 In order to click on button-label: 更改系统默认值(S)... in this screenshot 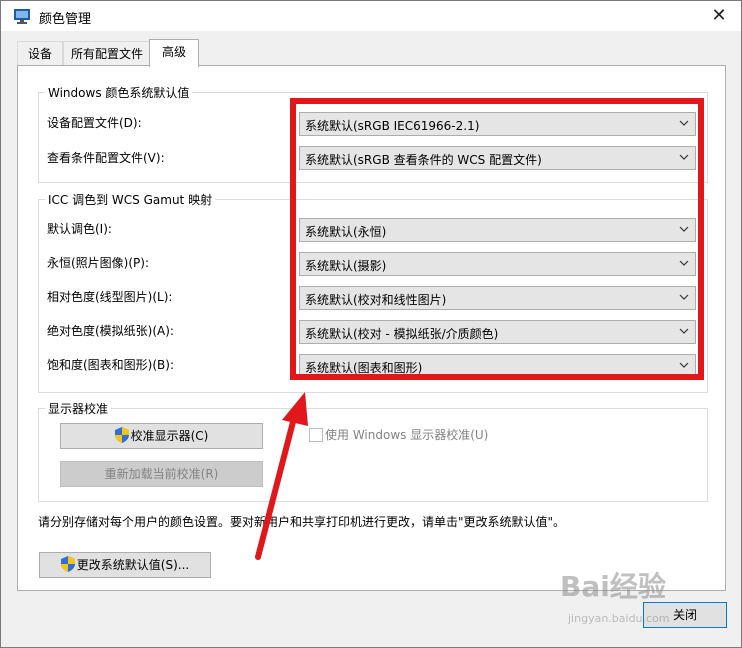, I will do `click(133, 565)`.